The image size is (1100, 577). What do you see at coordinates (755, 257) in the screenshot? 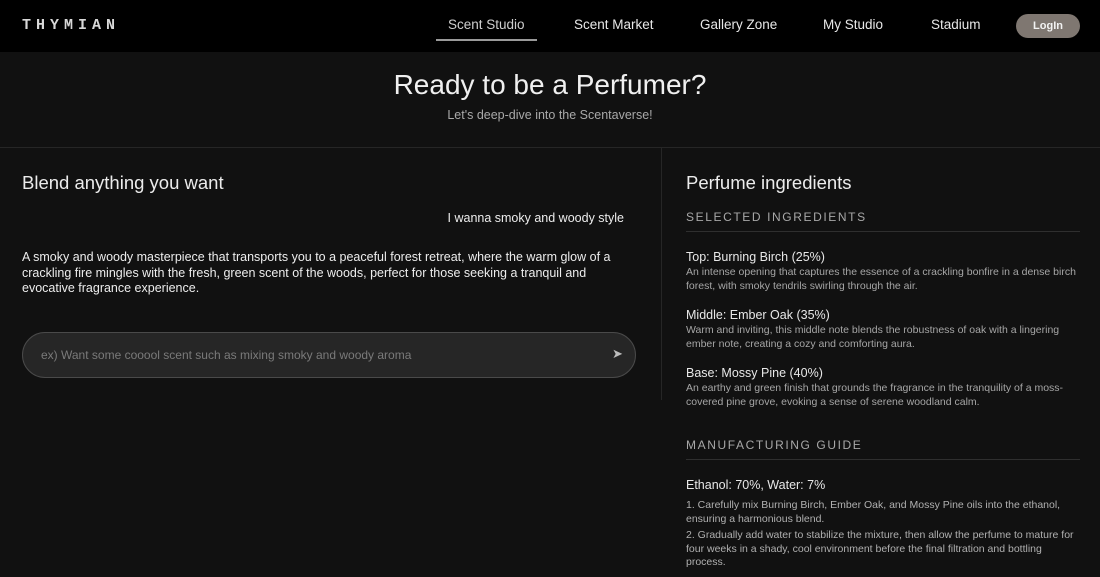
I see `ingredient-top-name: Top: Burning Birch (25%)` at bounding box center [755, 257].